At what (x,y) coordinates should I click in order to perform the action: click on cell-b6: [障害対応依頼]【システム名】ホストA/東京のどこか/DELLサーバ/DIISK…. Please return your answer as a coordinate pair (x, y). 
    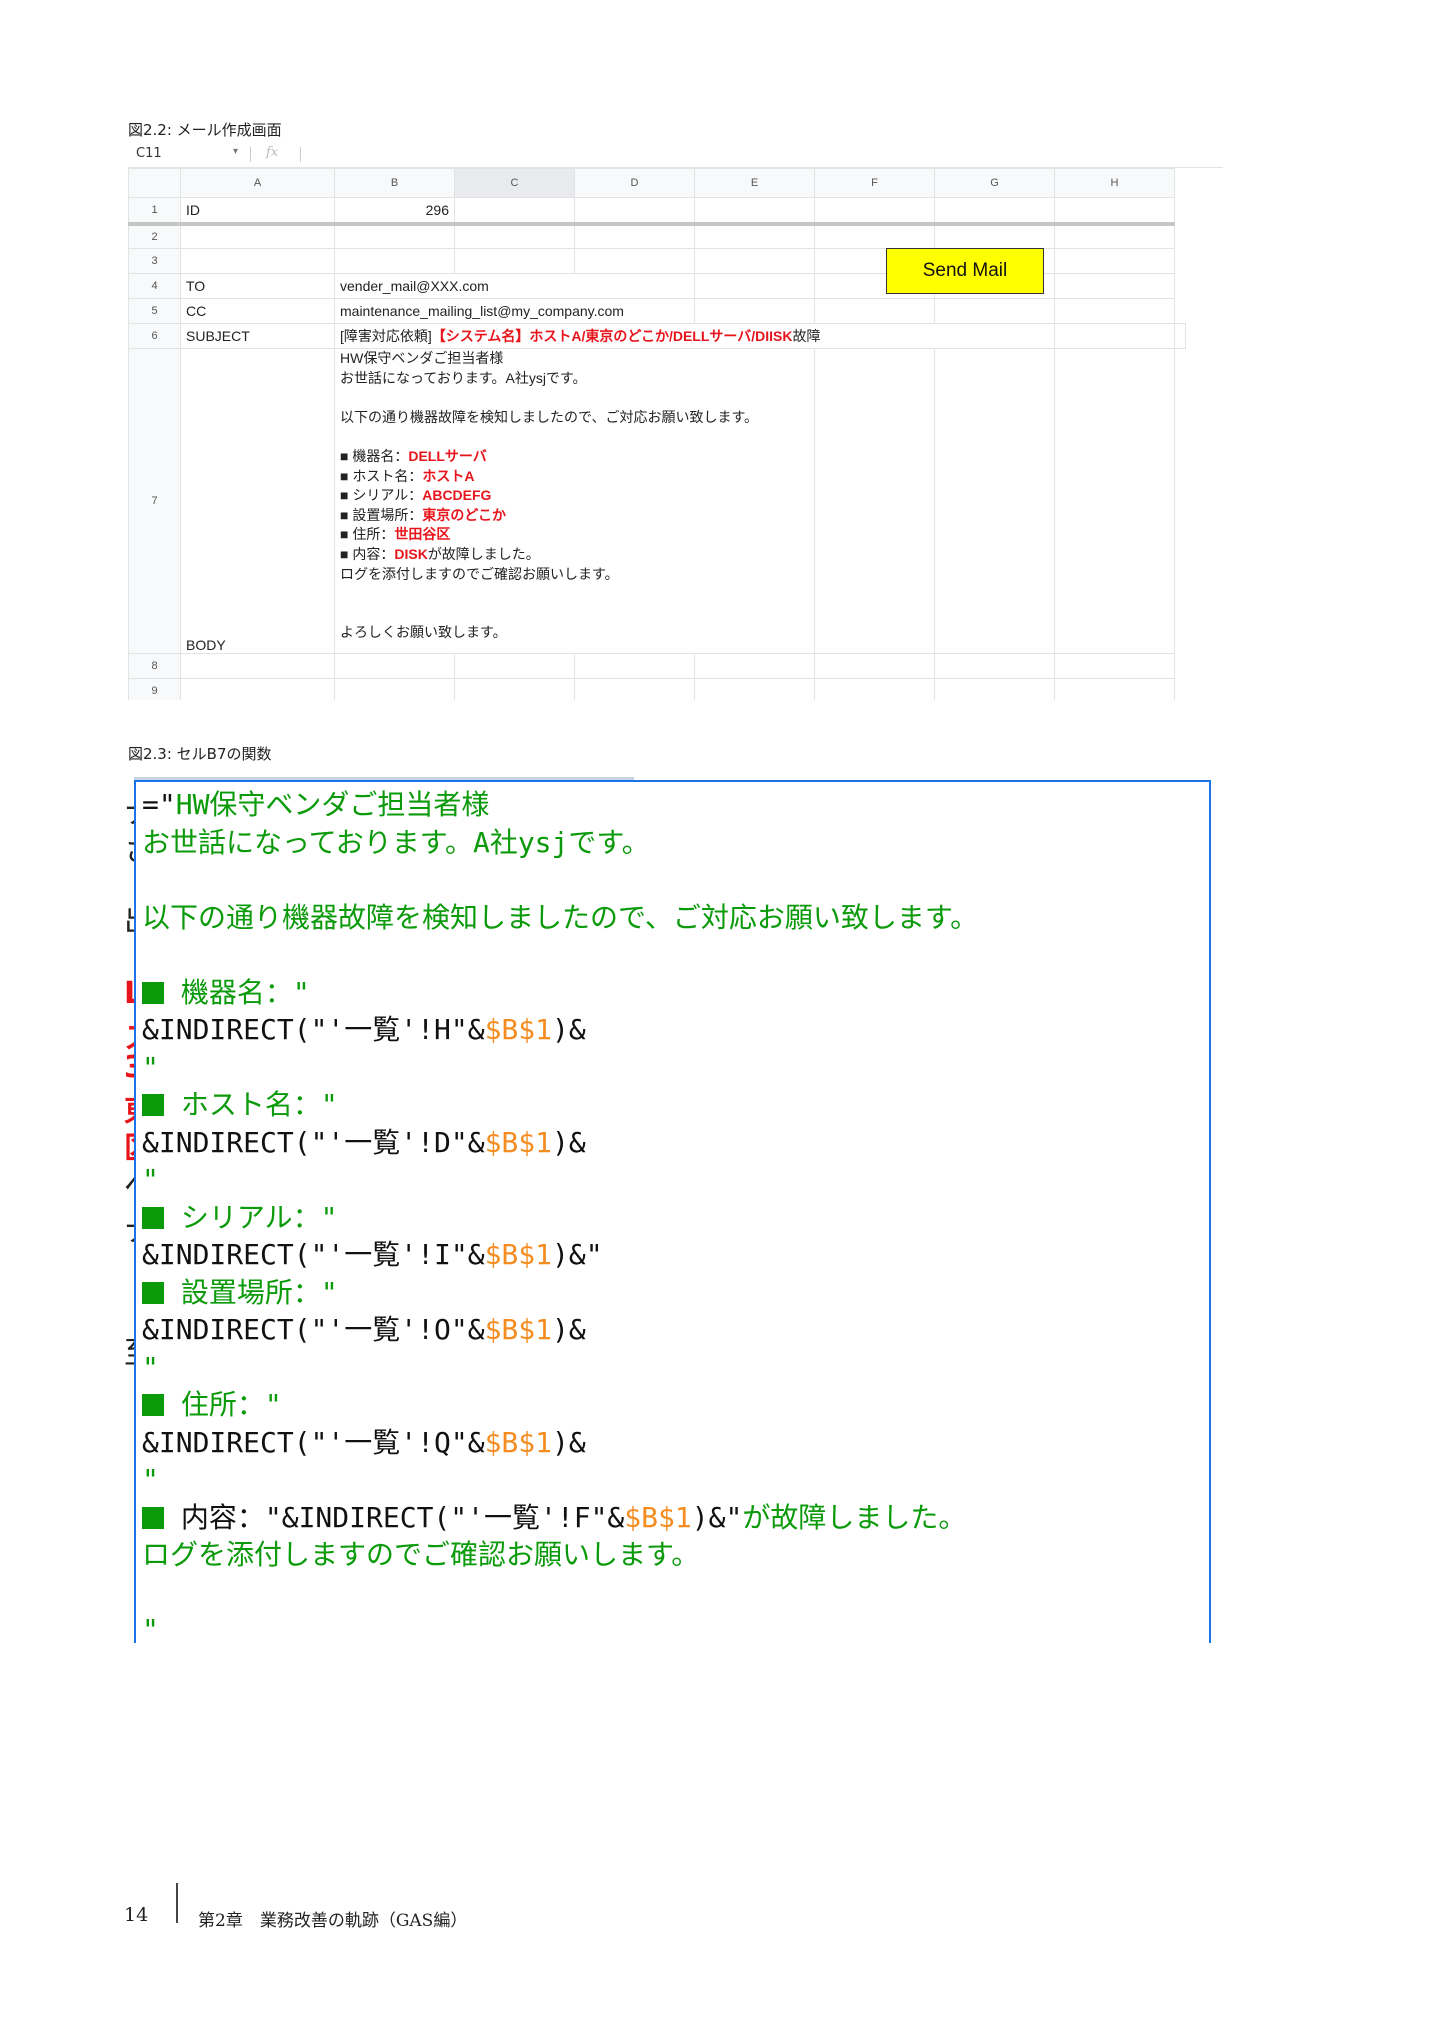
    Looking at the image, I should click on (694, 336).